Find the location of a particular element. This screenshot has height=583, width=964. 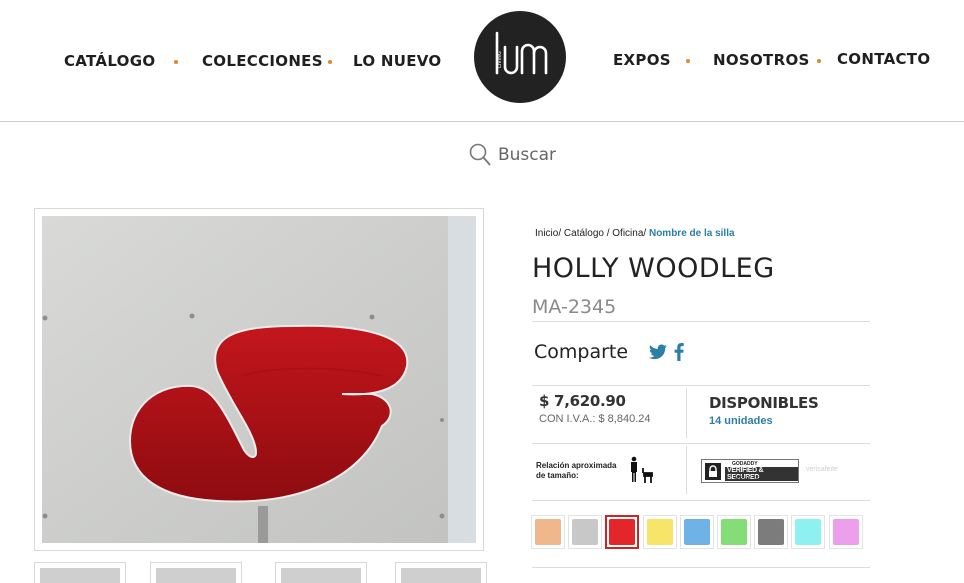

breadcrumb-current: Nombre de la silla is located at coordinates (691, 233).